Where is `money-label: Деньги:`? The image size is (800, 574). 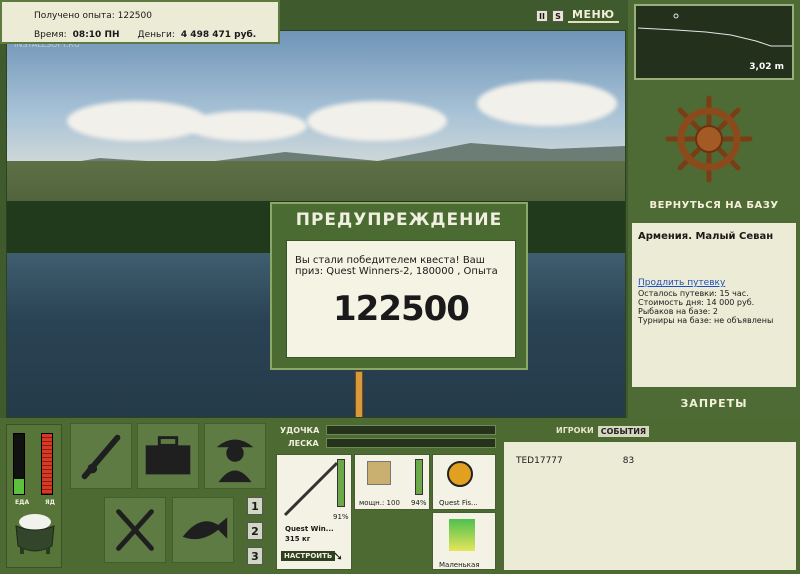 money-label: Деньги: is located at coordinates (156, 35).